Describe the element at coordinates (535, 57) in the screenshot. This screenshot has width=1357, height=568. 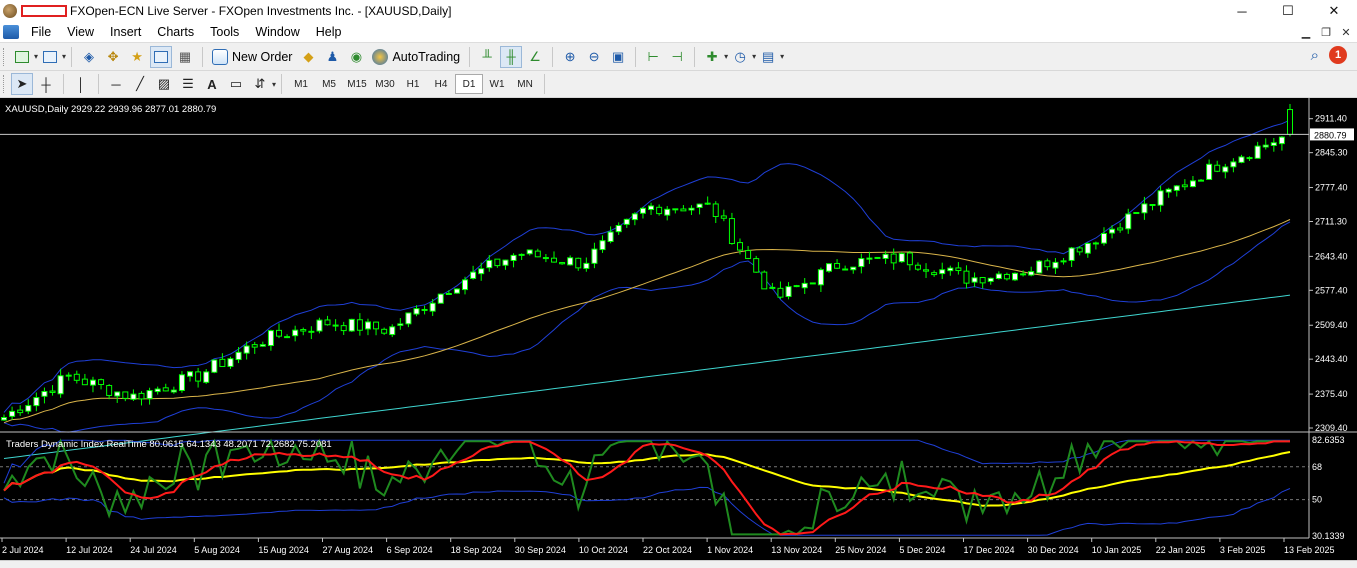
I see `line-chart-icon: ∠` at that location.